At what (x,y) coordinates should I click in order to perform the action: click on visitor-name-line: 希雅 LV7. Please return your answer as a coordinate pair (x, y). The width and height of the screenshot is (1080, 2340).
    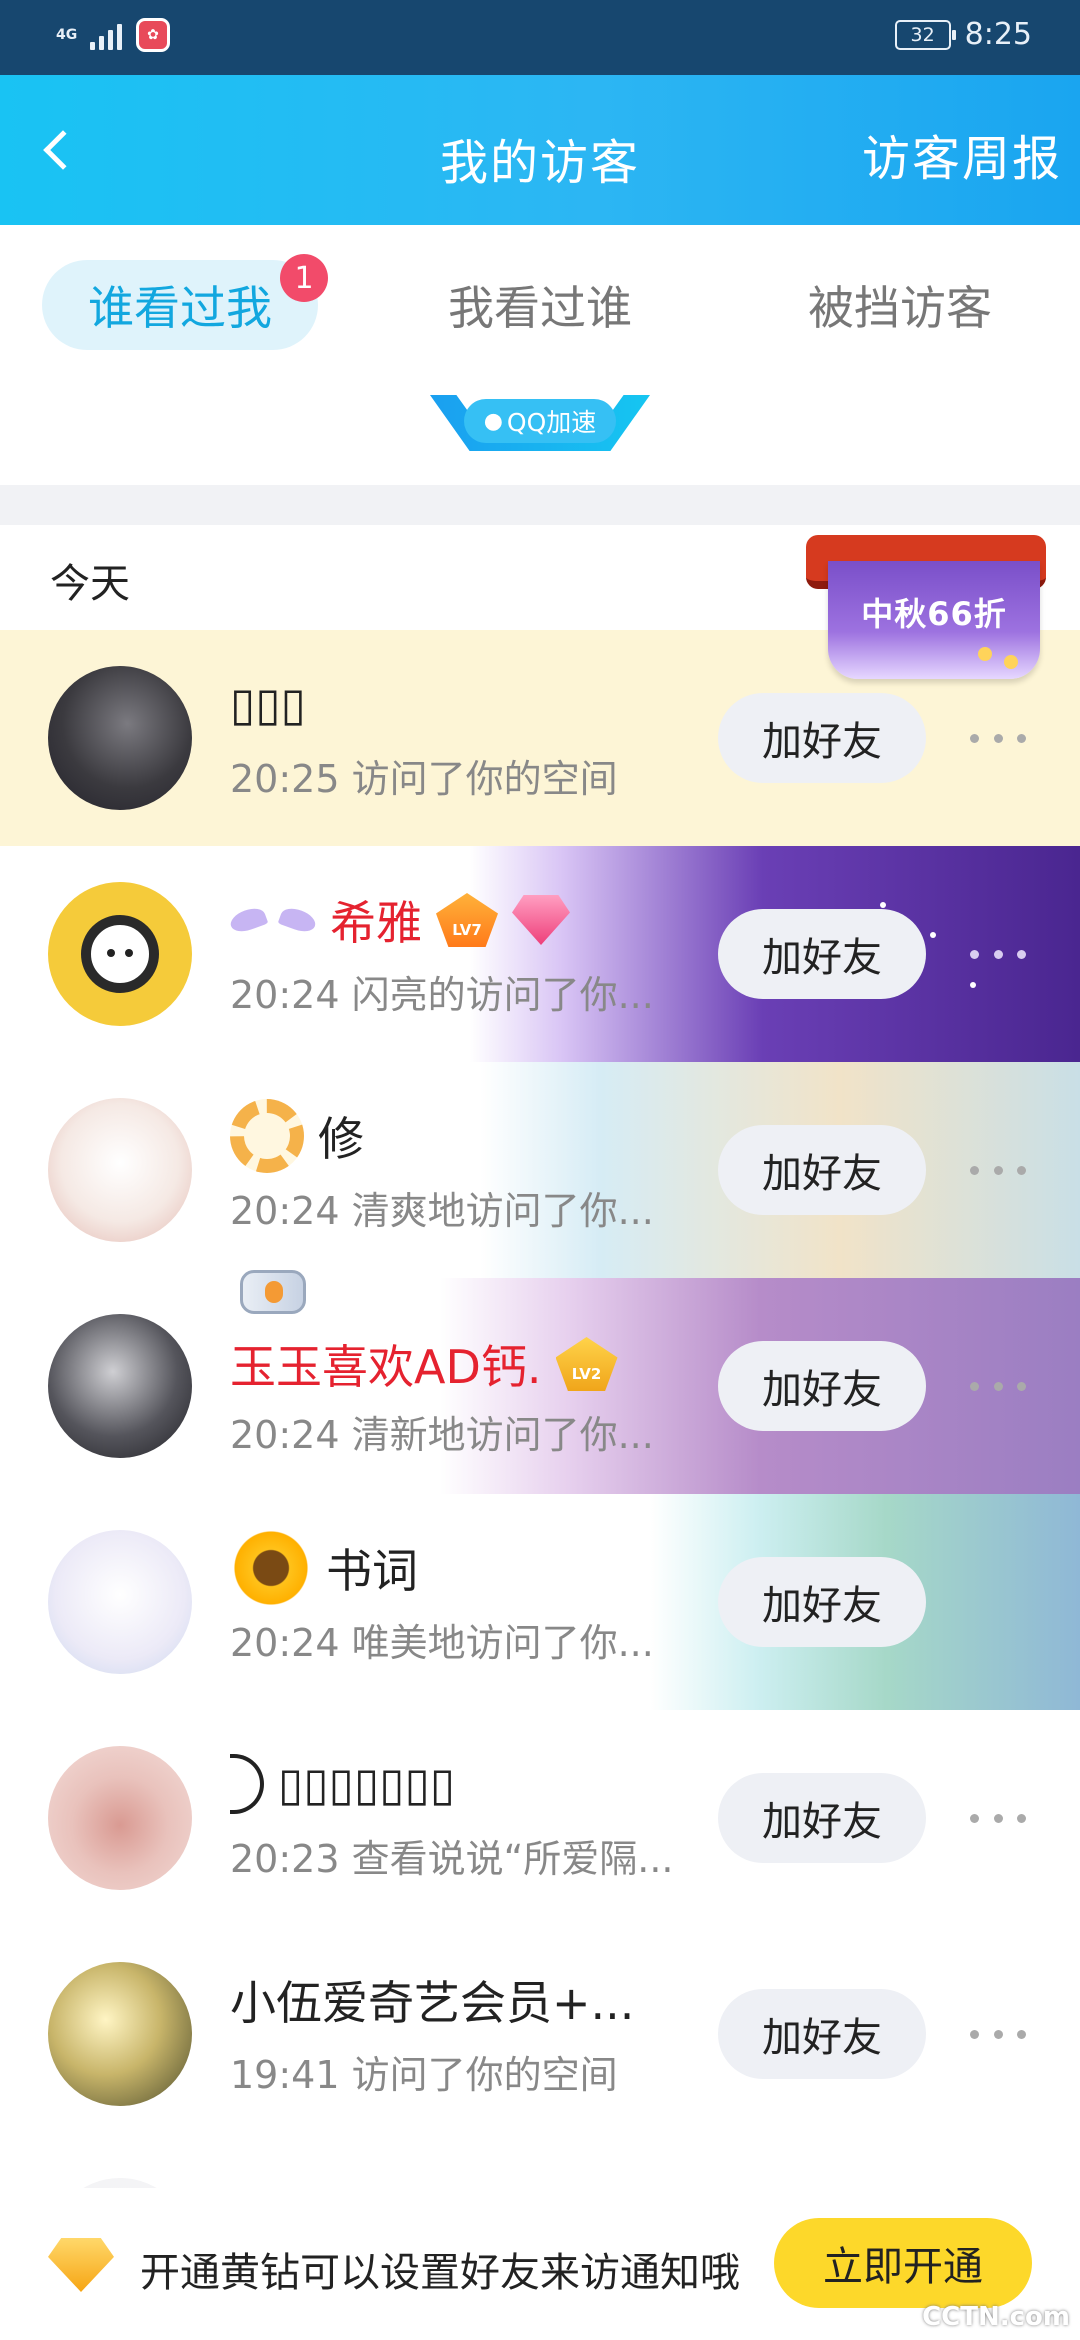
    Looking at the image, I should click on (400, 920).